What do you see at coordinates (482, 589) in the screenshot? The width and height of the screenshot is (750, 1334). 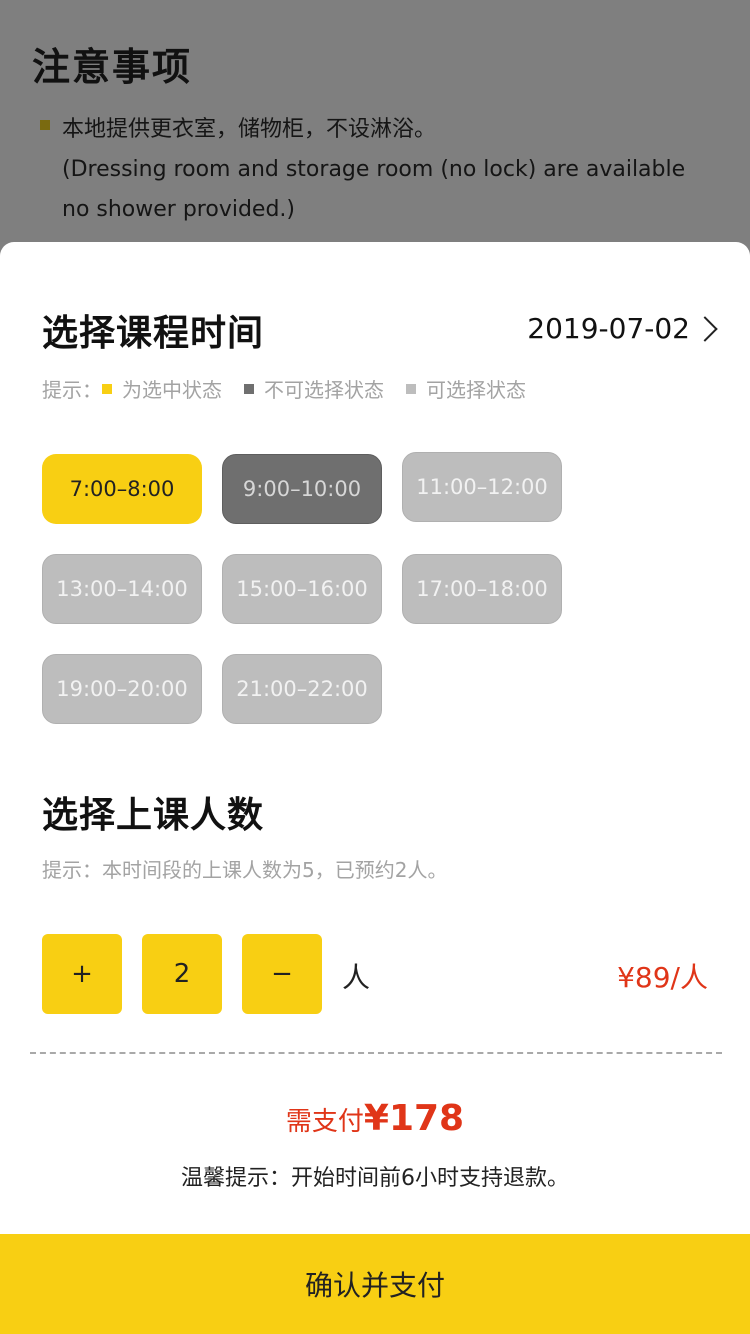 I see `time-slot-17-18: 17:00–18:00` at bounding box center [482, 589].